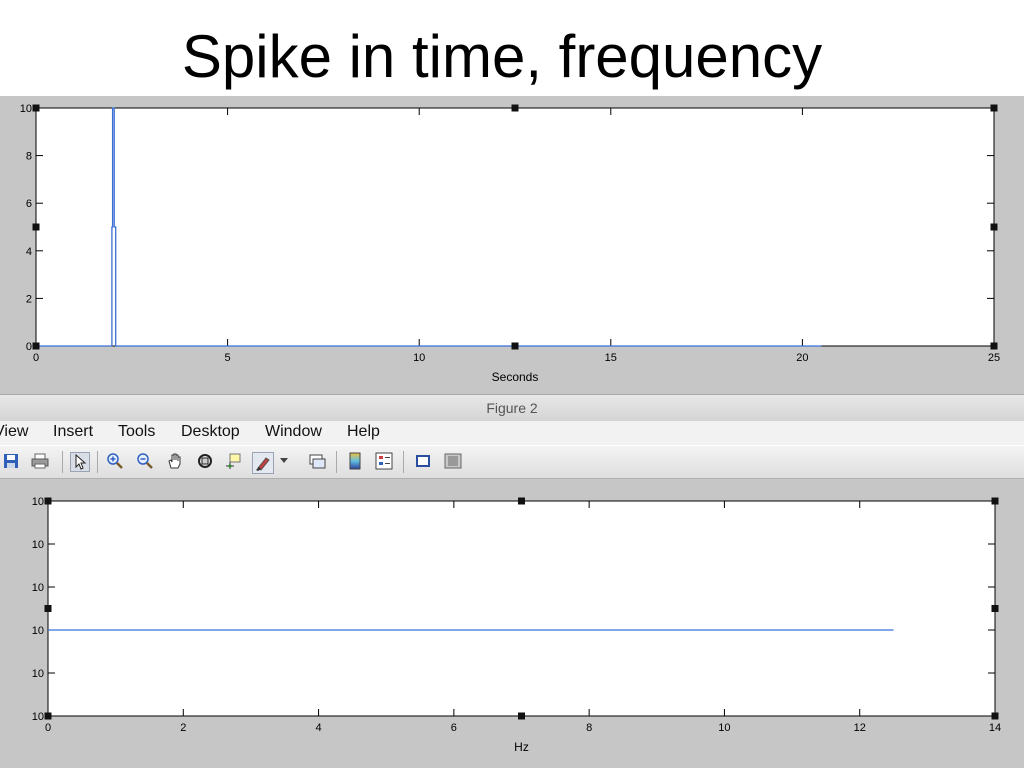 Image resolution: width=1024 pixels, height=768 pixels. I want to click on x-tick-label: 4, so click(319, 728).